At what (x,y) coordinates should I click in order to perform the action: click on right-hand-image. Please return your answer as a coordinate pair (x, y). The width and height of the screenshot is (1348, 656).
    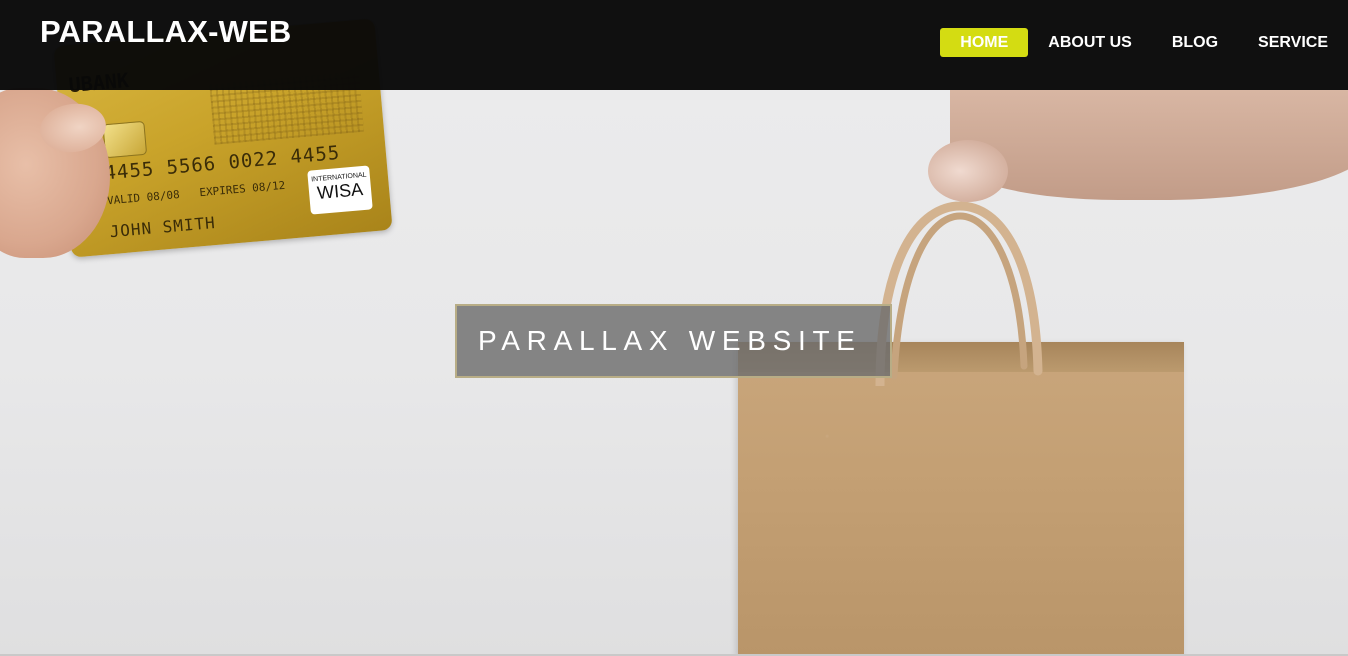
    Looking at the image, I should click on (1149, 145).